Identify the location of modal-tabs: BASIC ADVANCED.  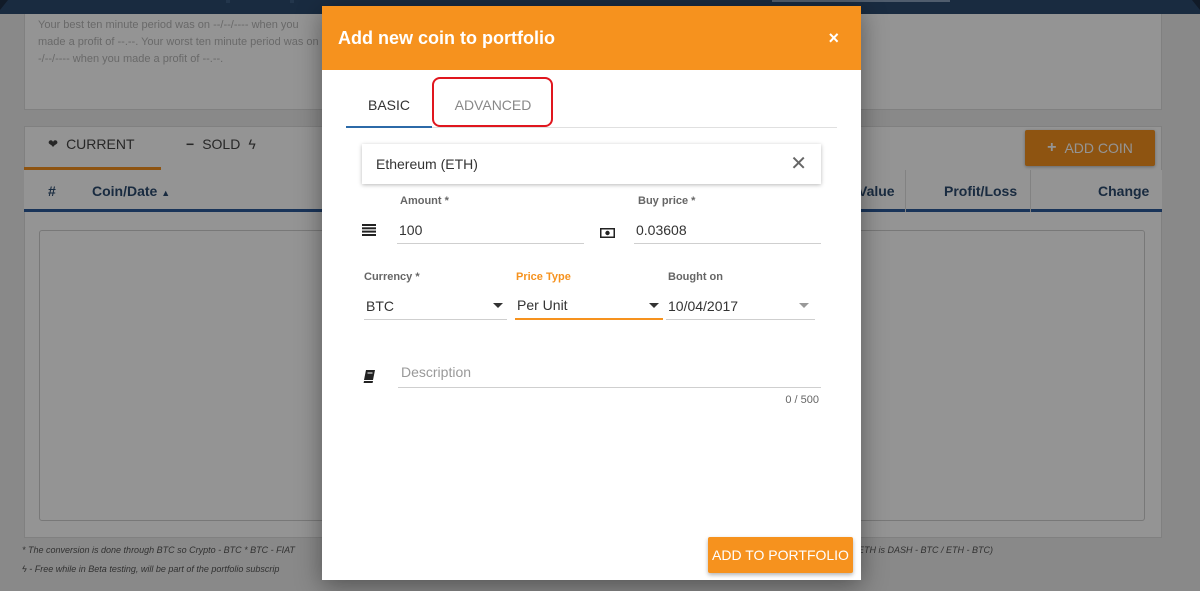
(591, 105).